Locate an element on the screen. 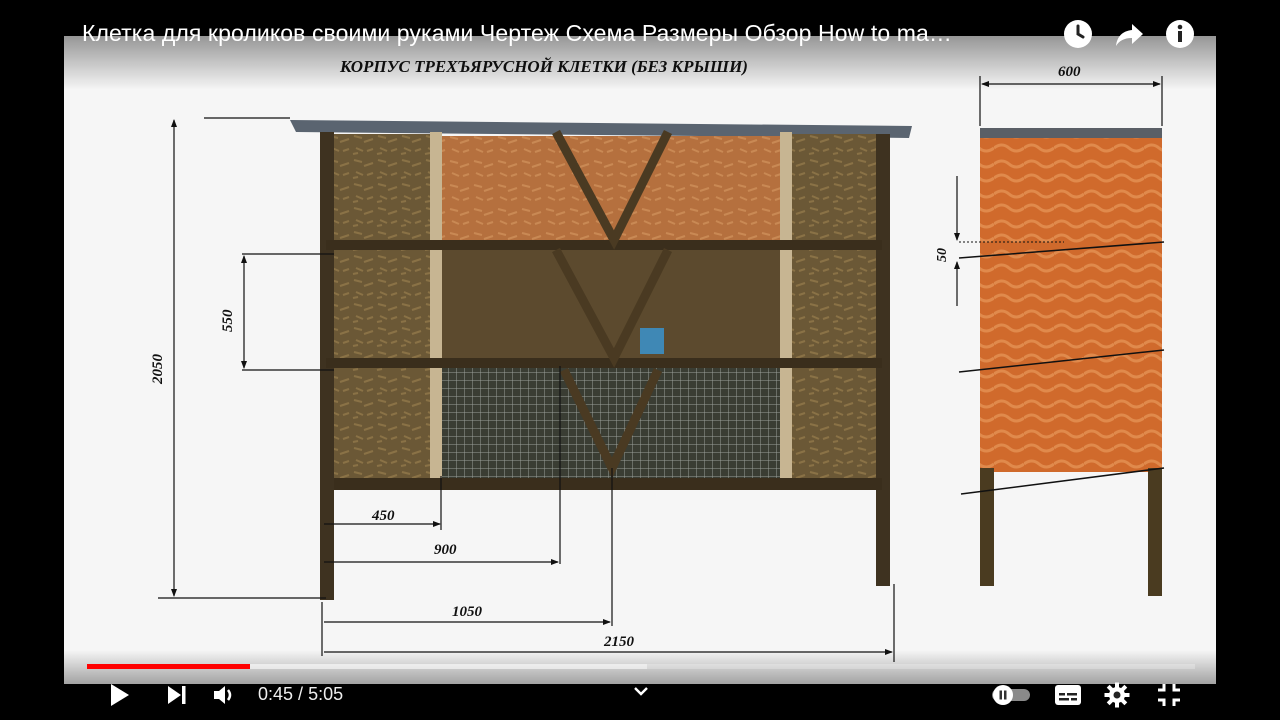 This screenshot has height=720, width=1280. dim-width-2150: 2150 is located at coordinates (619, 642).